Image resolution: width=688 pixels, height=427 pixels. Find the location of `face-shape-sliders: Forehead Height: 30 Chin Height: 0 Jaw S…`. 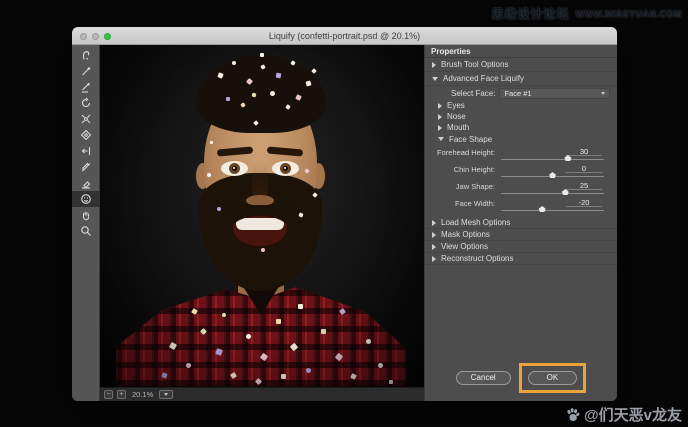

face-shape-sliders: Forehead Height: 30 Chin Height: 0 Jaw S… is located at coordinates (521, 181).